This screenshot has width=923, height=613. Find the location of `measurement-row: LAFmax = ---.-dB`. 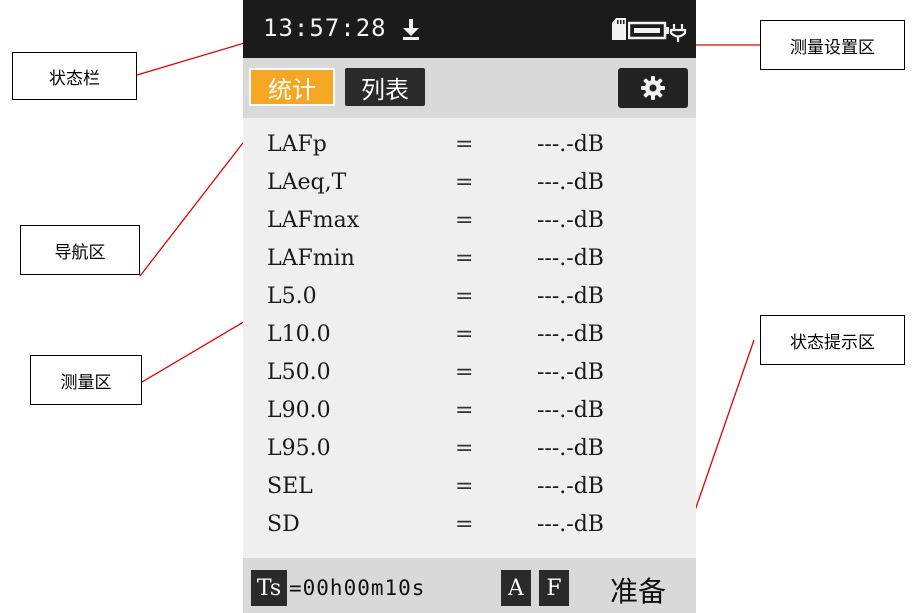

measurement-row: LAFmax = ---.-dB is located at coordinates (469, 224).